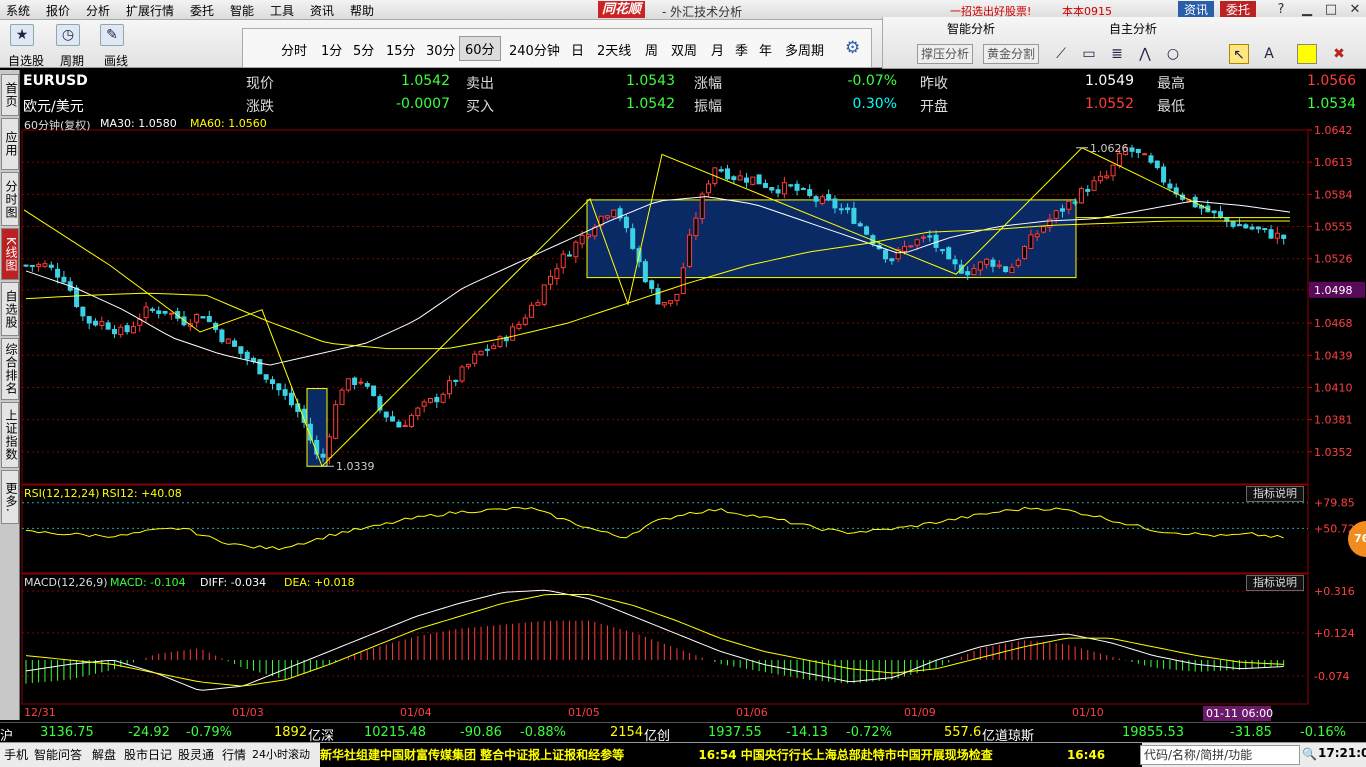 Image resolution: width=1366 pixels, height=767 pixels. I want to click on main-legend-title: 60分钟(复权), so click(57, 125).